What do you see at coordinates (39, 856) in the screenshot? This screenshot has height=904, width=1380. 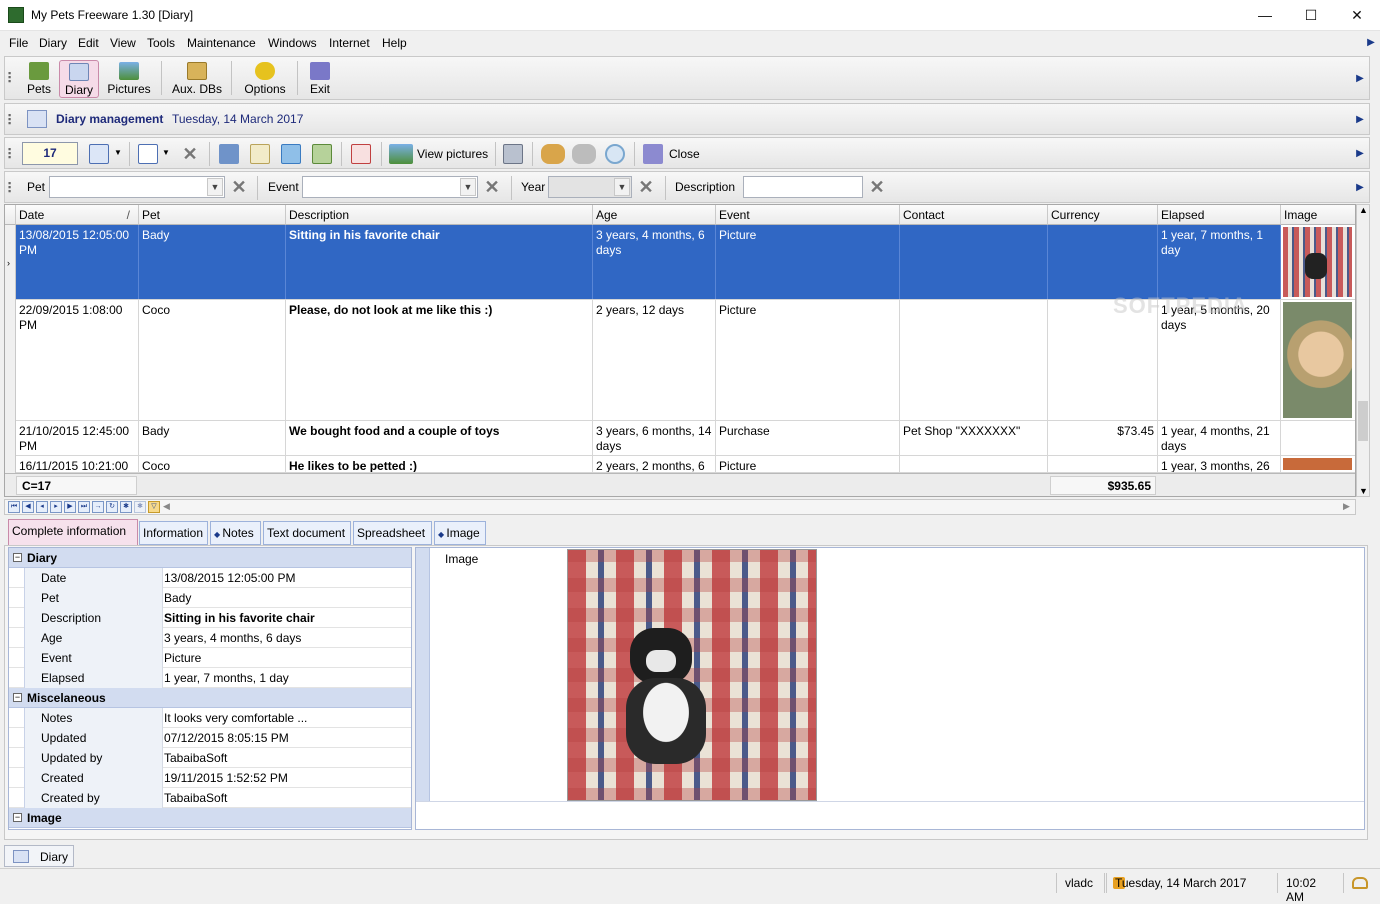 I see `window-tab-diary: Diary` at bounding box center [39, 856].